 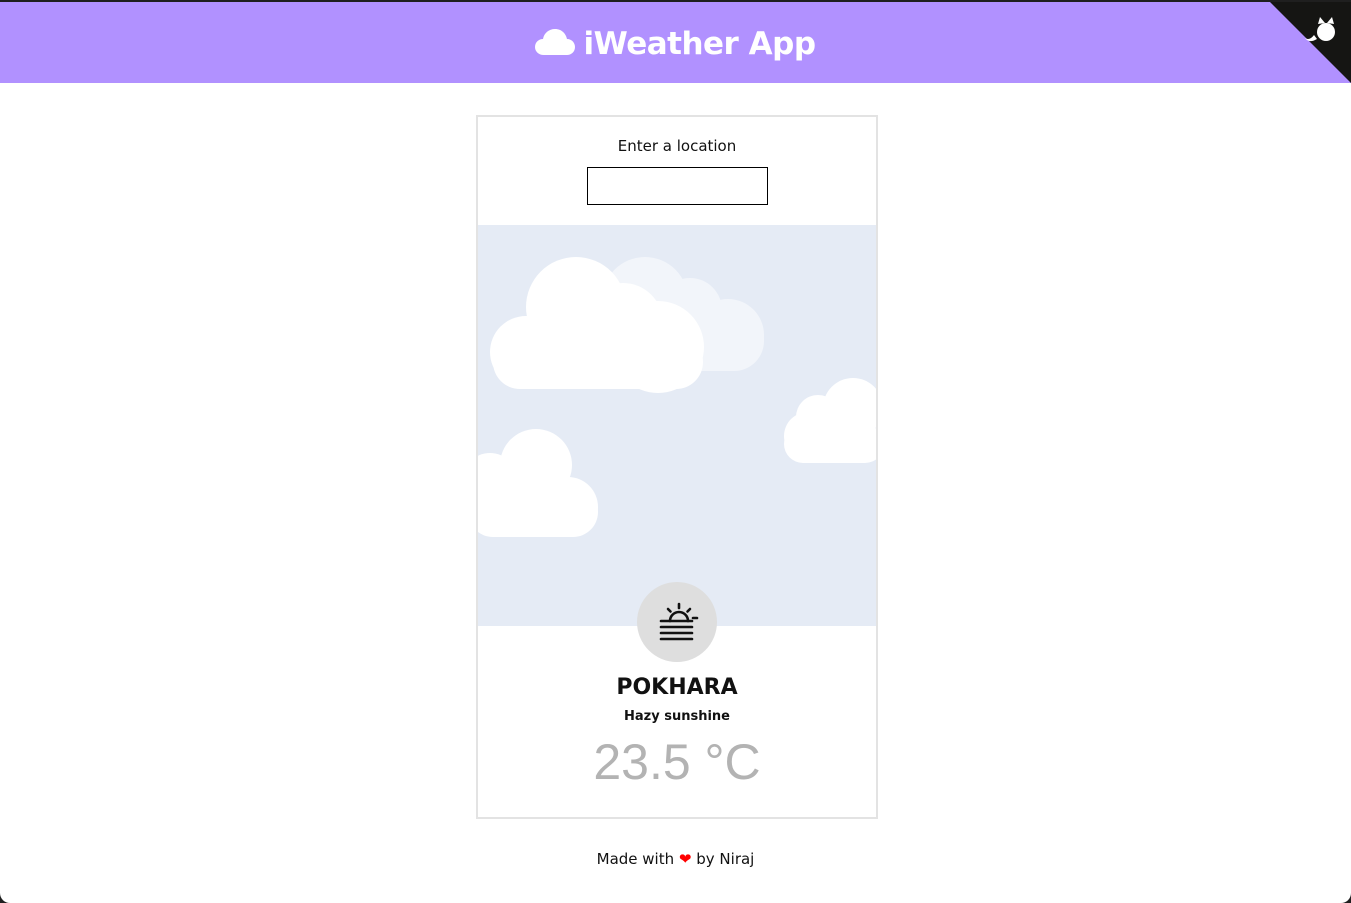 I want to click on cloud-left, so click(x=538, y=483).